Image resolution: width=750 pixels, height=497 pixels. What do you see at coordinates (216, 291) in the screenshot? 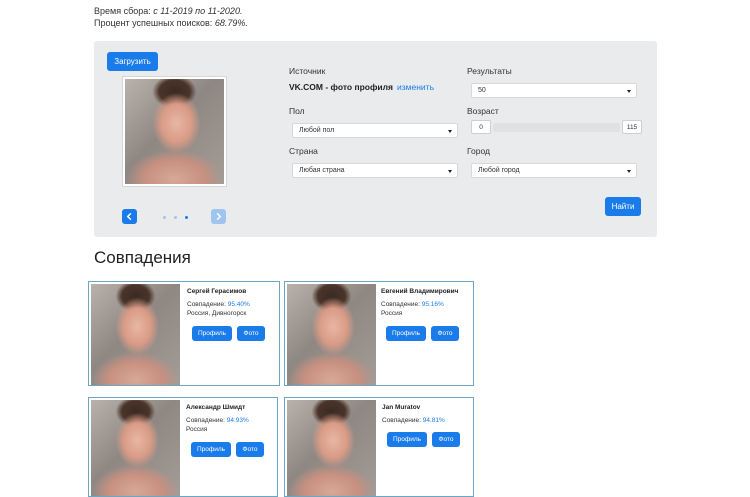
I see `result-name: Сергей Герасимов` at bounding box center [216, 291].